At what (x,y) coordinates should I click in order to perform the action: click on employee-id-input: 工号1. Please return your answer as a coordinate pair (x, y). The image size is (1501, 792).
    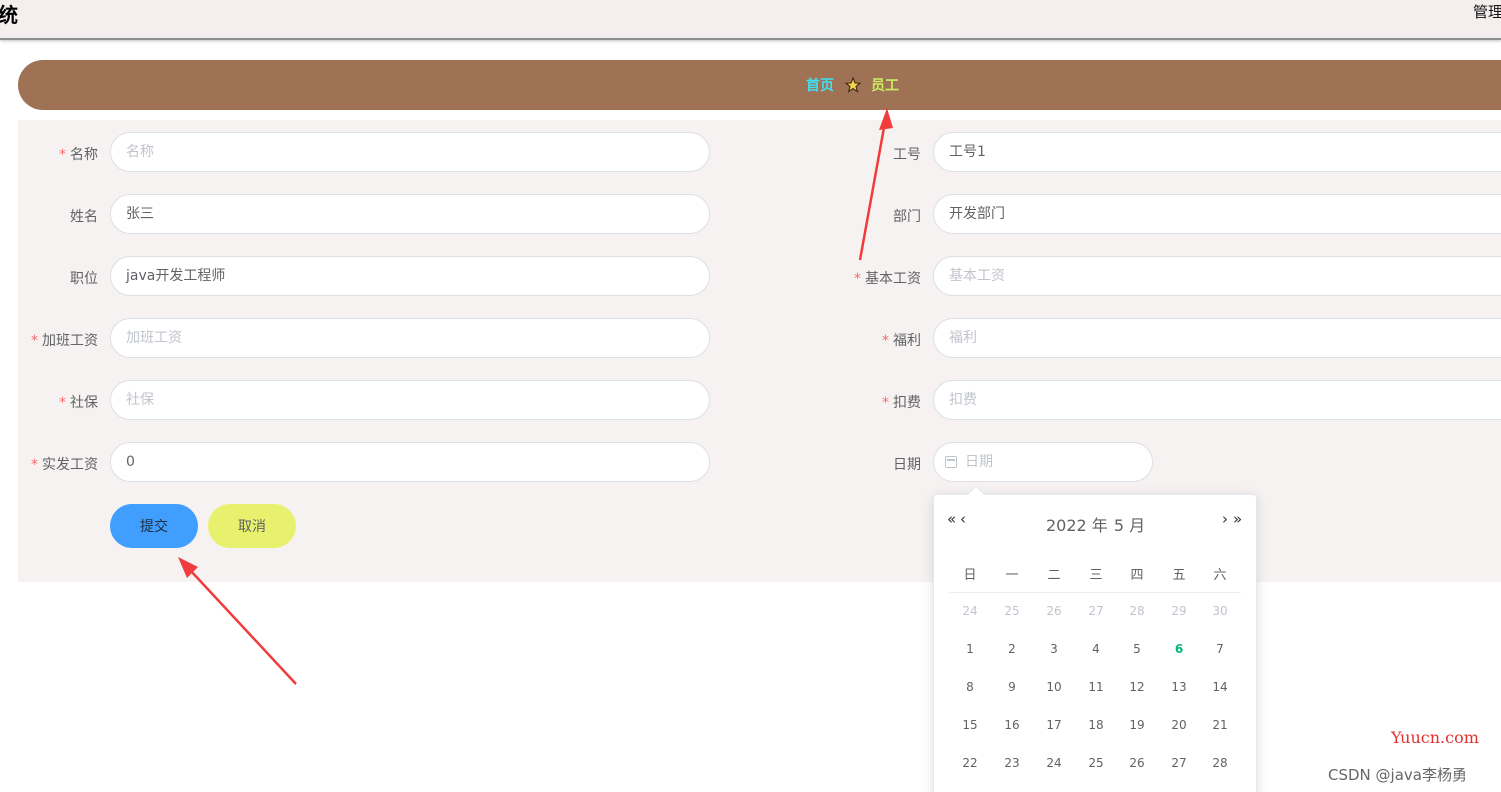
    Looking at the image, I should click on (1217, 152).